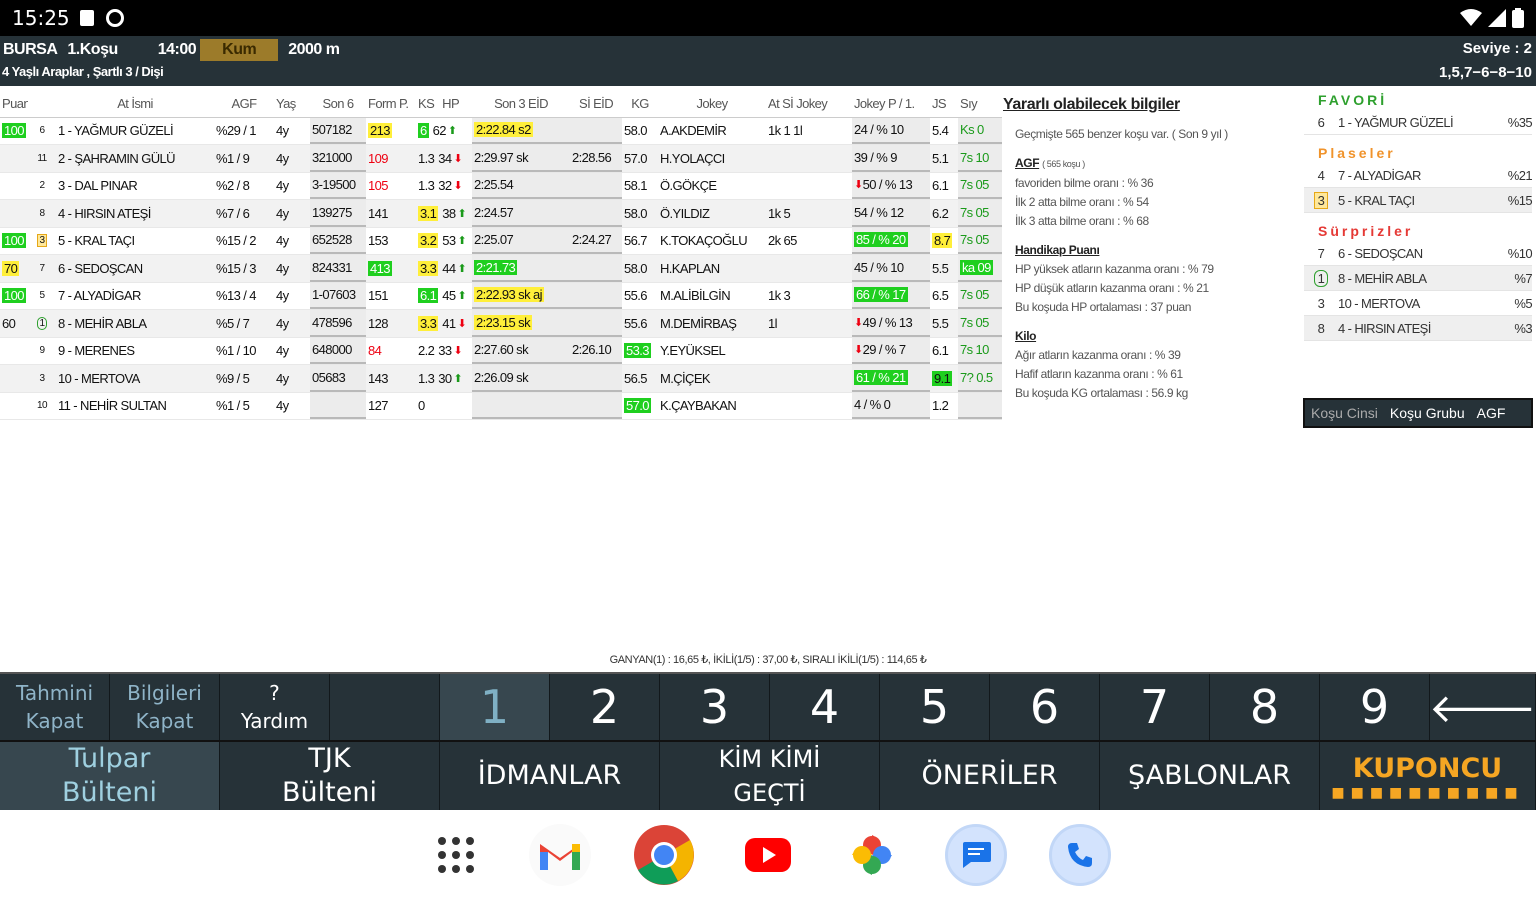 The height and width of the screenshot is (900, 1536). I want to click on horse-name-cell: 7 - ALYADİGAR, so click(135, 296).